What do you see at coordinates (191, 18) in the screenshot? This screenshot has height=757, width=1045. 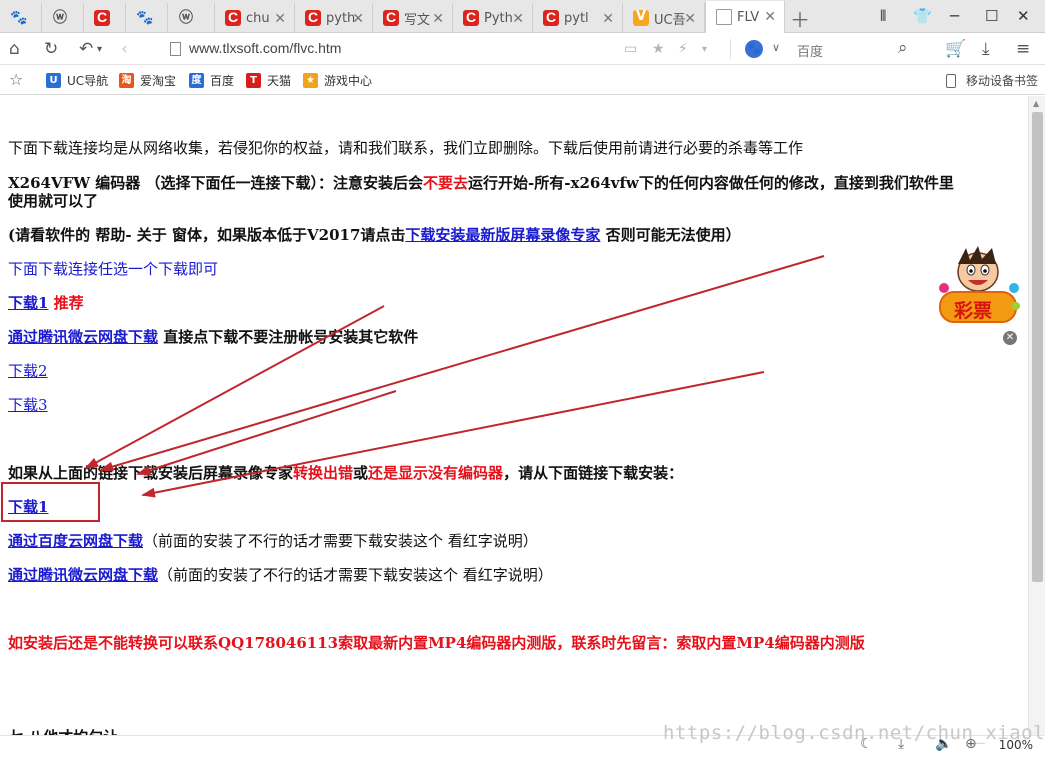 I see `tab-5: ⓦ` at bounding box center [191, 18].